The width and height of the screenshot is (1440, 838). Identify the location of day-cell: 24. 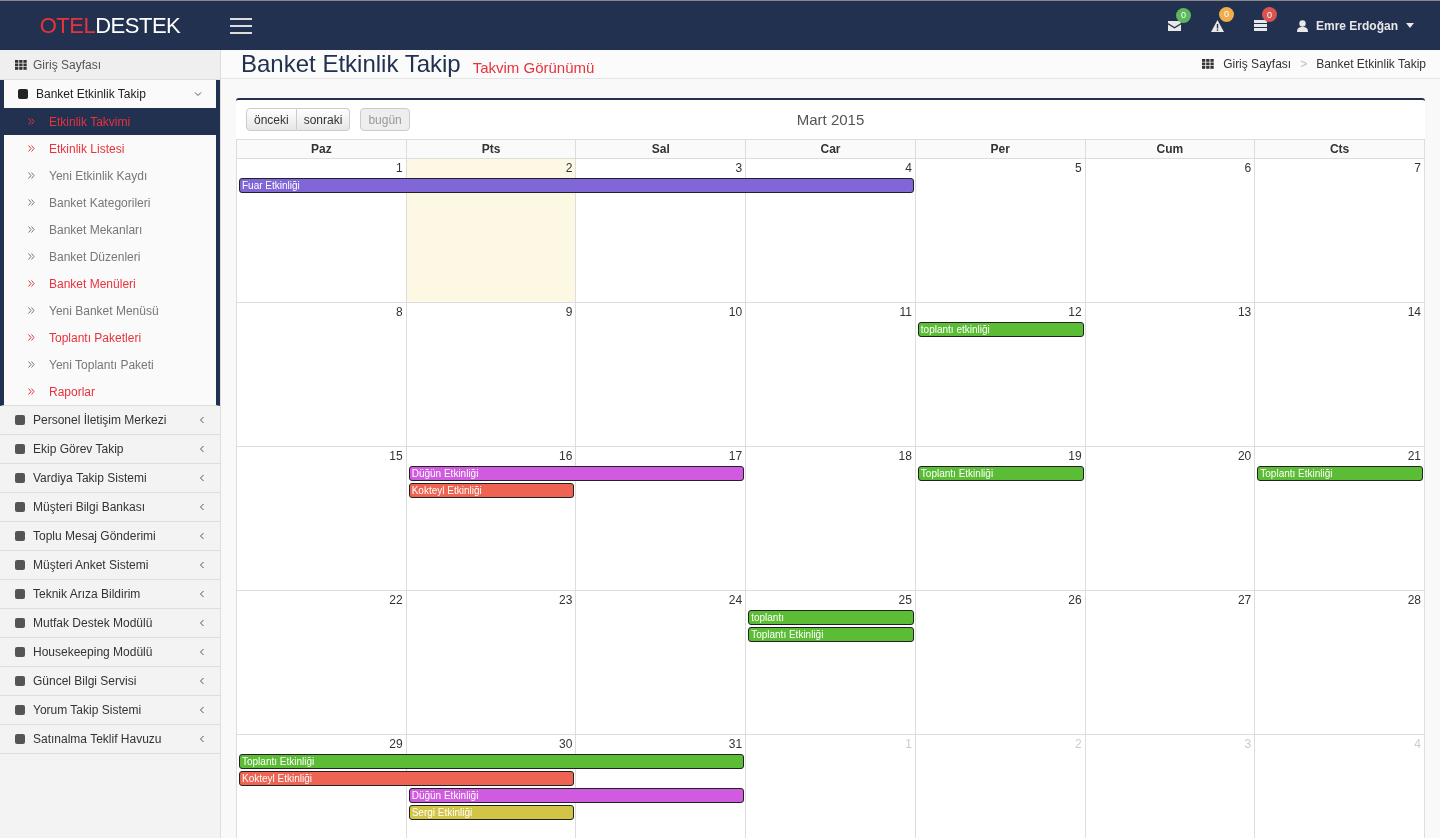
(661, 662).